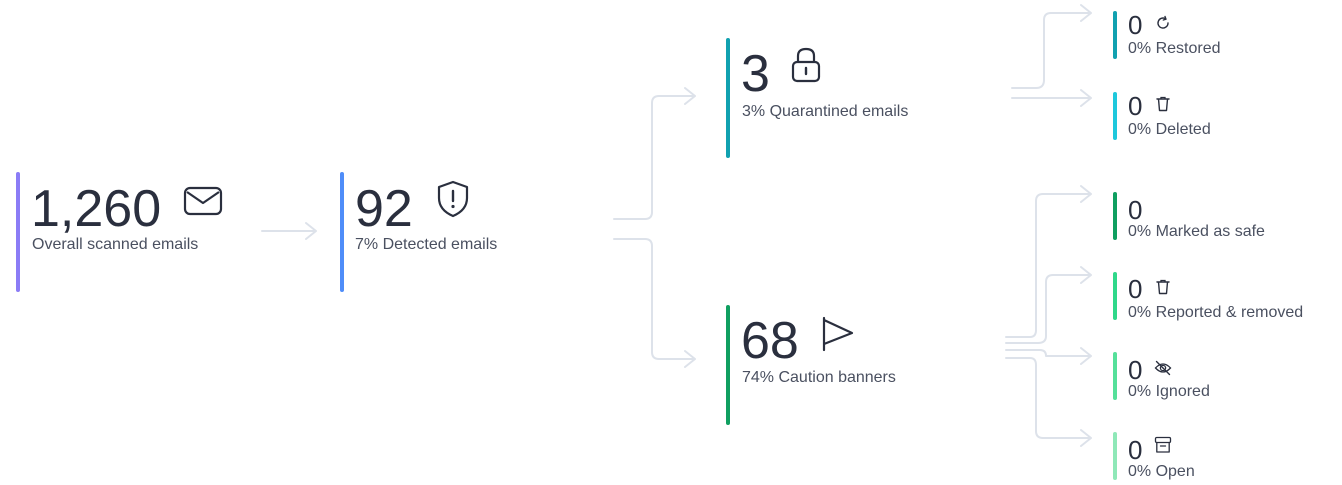 The height and width of the screenshot is (485, 1342). I want to click on connector-caution-open, so click(1048, 402).